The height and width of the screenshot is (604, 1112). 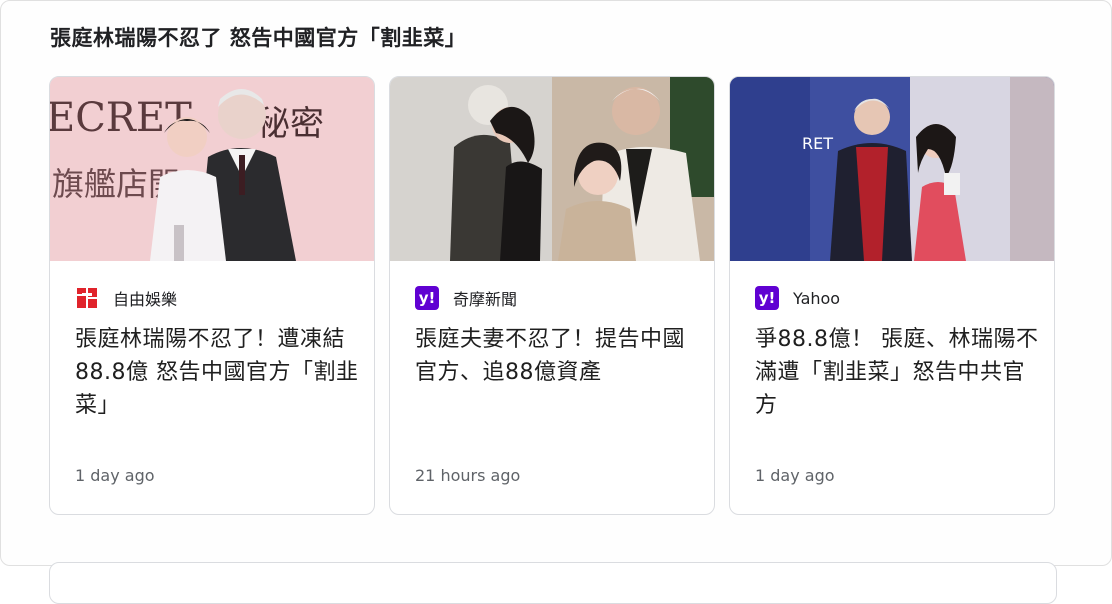 I want to click on news-thumbnail: RET, so click(x=892, y=169).